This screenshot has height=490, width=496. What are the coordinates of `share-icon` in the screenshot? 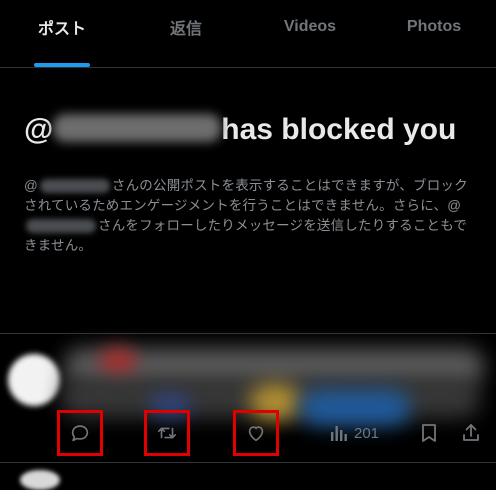 It's located at (471, 433).